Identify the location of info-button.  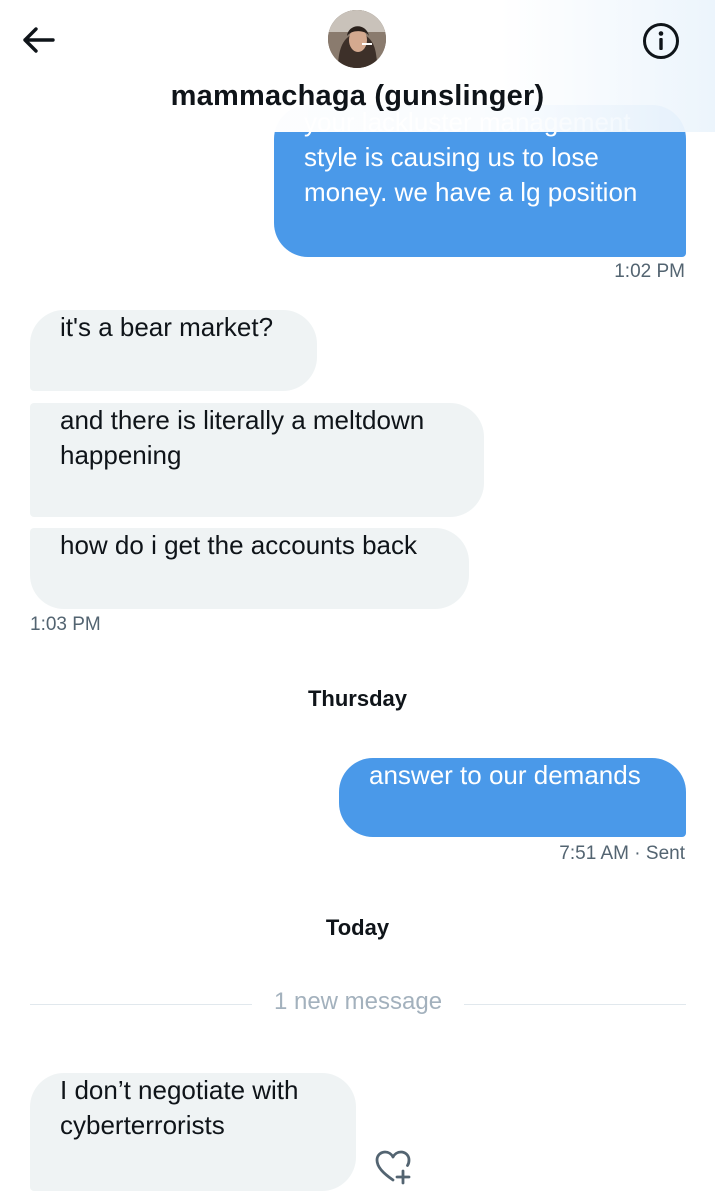
(661, 41).